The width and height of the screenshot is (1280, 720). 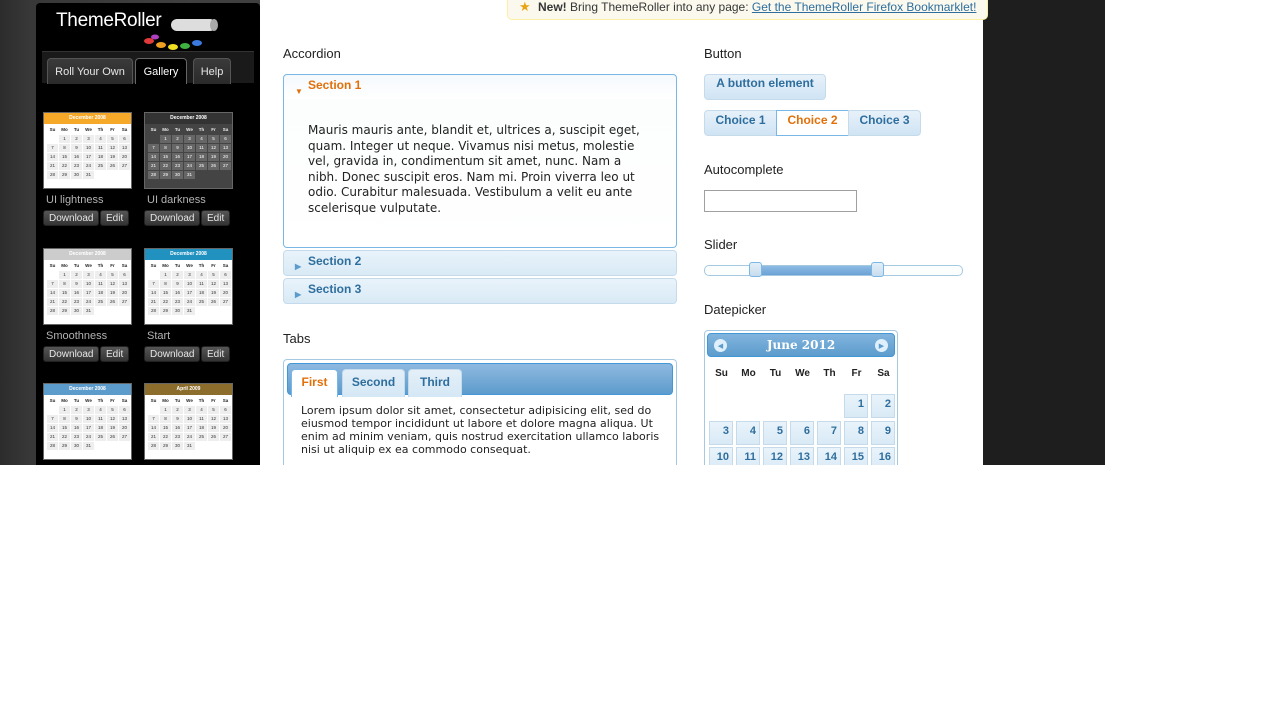 What do you see at coordinates (159, 336) in the screenshot?
I see `theme-name: Start` at bounding box center [159, 336].